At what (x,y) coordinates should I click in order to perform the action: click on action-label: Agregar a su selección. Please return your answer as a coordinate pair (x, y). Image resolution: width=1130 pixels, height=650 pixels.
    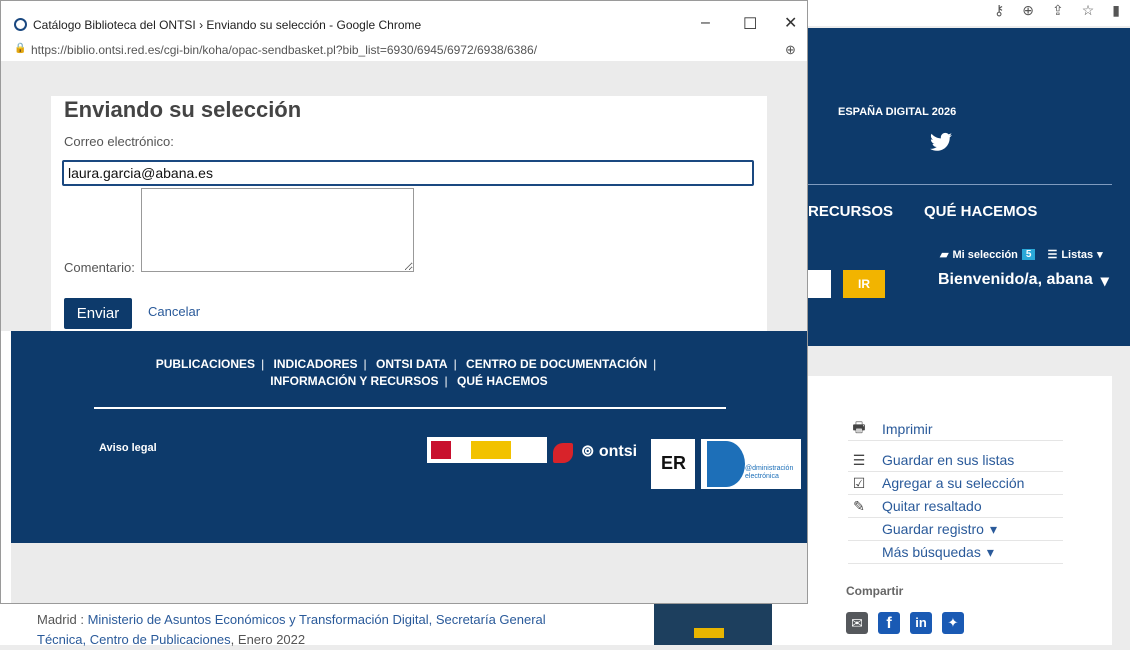
    Looking at the image, I should click on (953, 483).